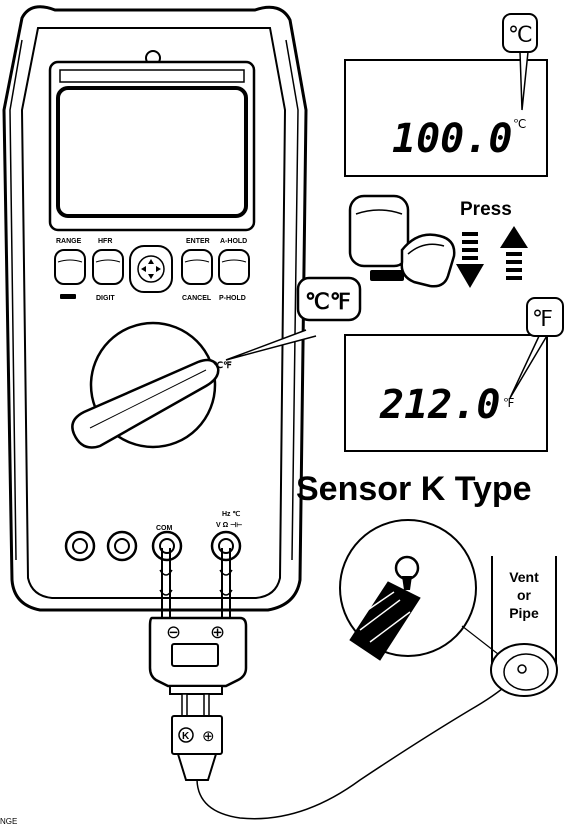 The image size is (568, 826). What do you see at coordinates (470, 260) in the screenshot?
I see `arrow-down-icon` at bounding box center [470, 260].